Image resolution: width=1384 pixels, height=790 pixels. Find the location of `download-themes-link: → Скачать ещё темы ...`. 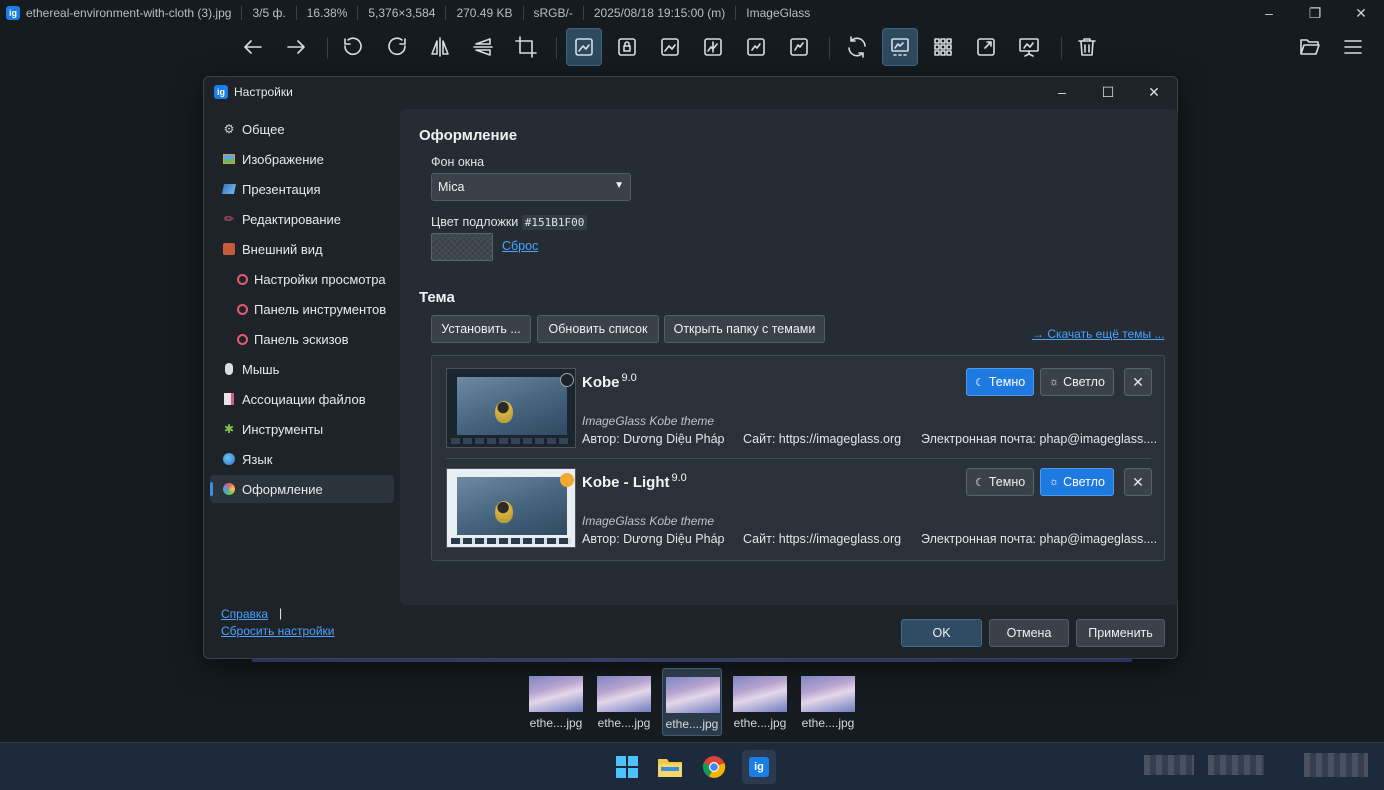

download-themes-link: → Скачать ещё темы ... is located at coordinates (1098, 334).